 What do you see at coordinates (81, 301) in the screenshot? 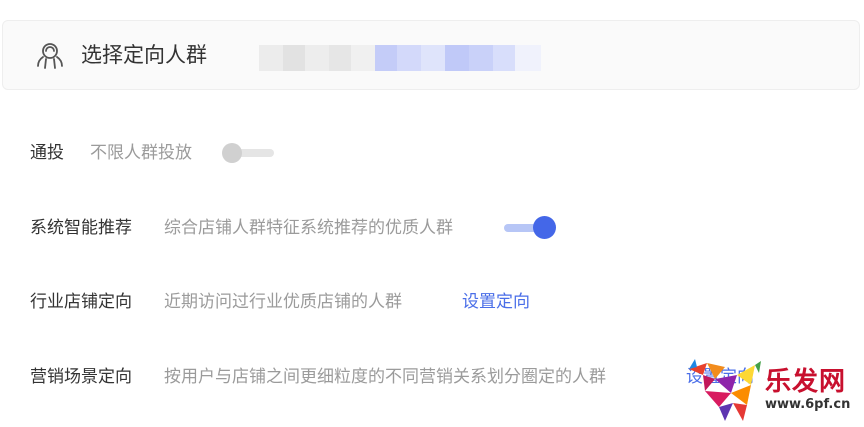
I see `option-label: 行业店铺定向` at bounding box center [81, 301].